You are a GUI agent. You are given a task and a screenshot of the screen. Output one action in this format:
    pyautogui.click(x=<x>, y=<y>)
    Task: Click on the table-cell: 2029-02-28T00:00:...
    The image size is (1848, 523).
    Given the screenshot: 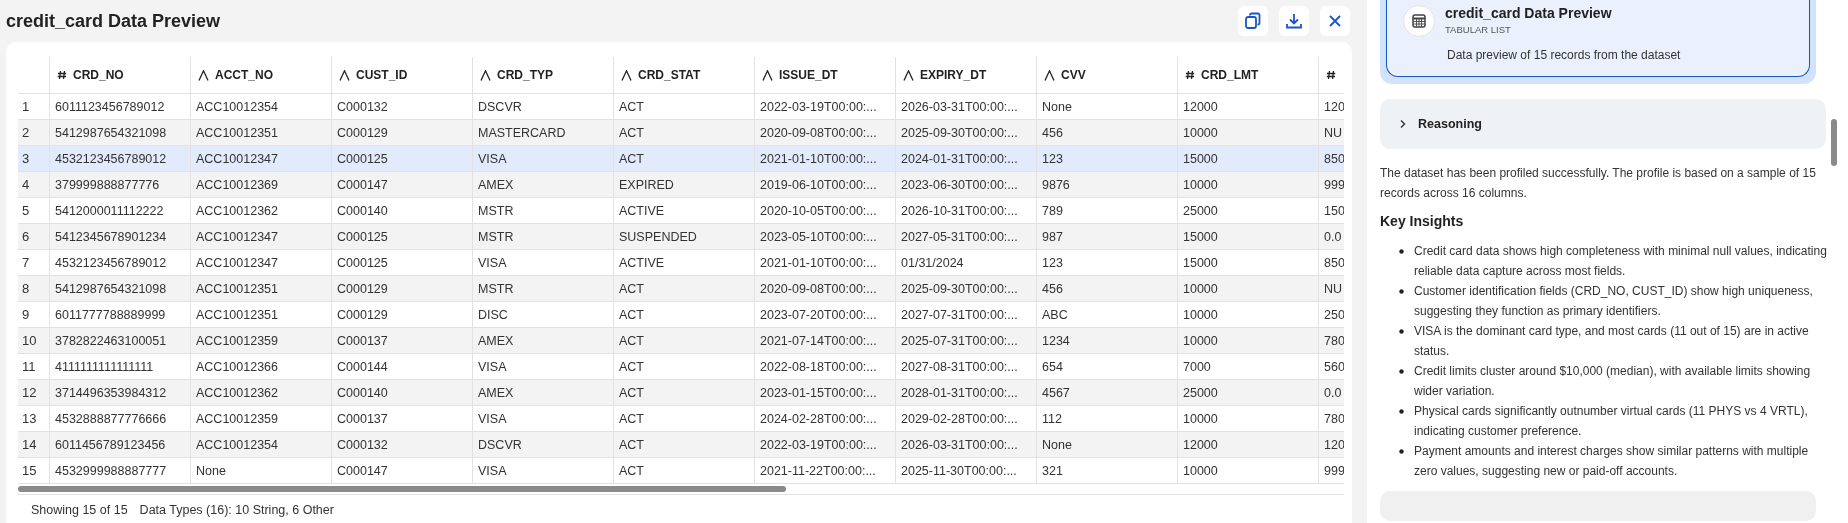 What is the action you would take?
    pyautogui.click(x=959, y=418)
    